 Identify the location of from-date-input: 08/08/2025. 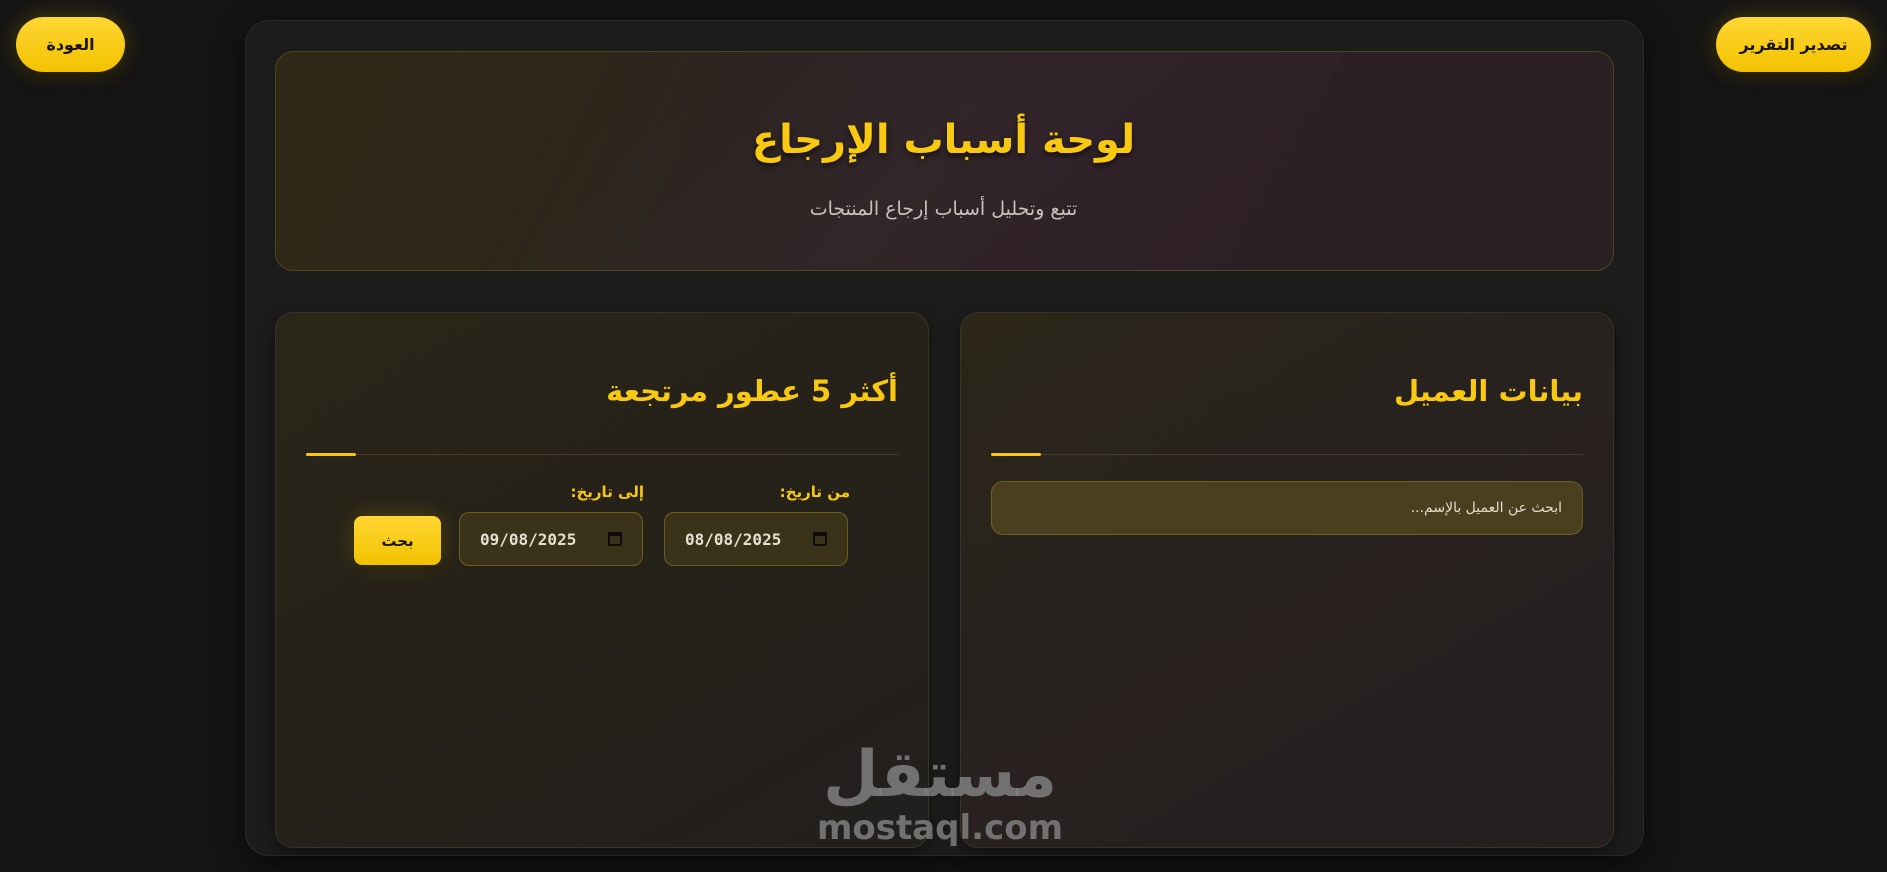
(756, 539).